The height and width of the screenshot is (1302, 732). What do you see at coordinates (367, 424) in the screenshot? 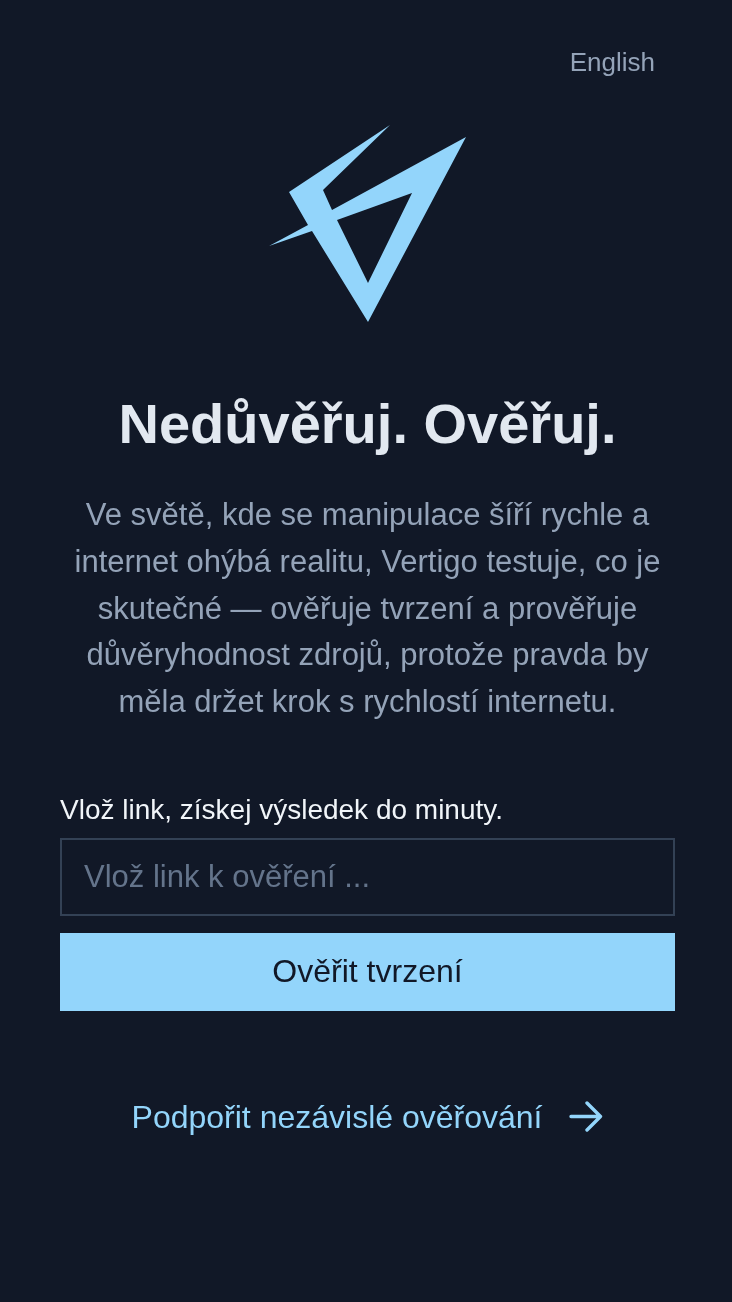
I see `headline: Nedůvěřuj. Ověřuj.` at bounding box center [367, 424].